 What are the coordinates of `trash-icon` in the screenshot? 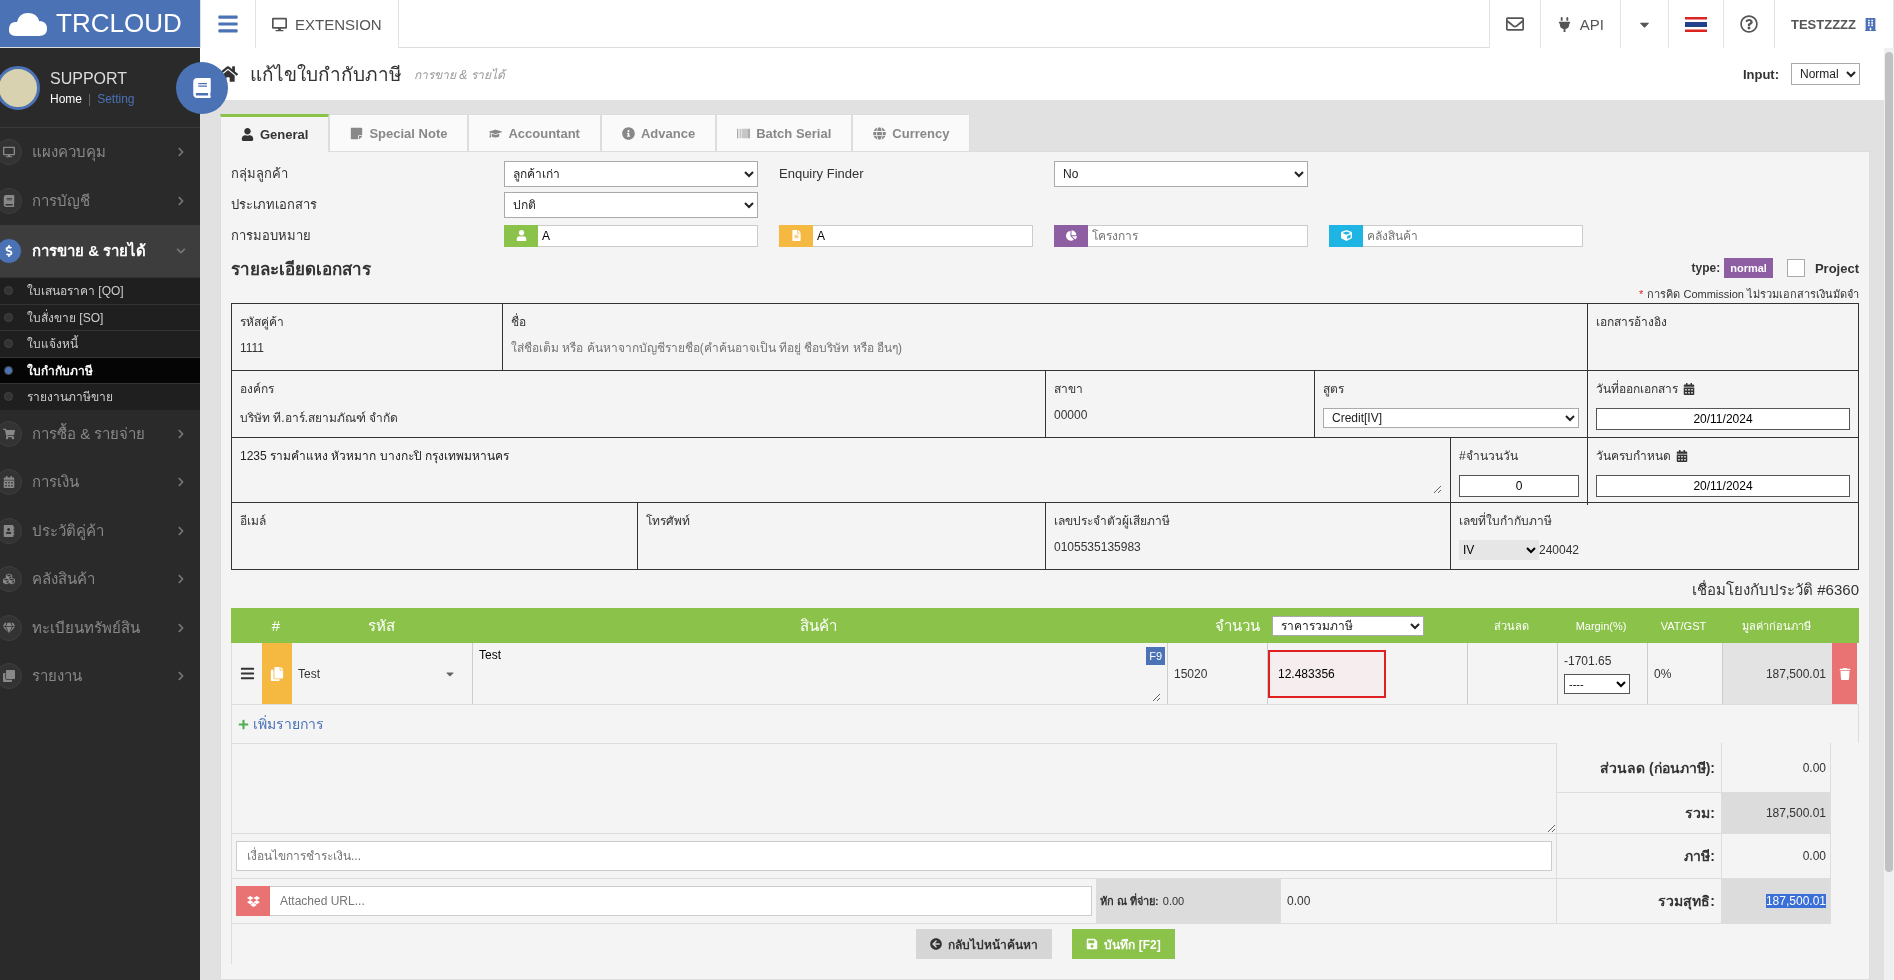 It's located at (1844, 673).